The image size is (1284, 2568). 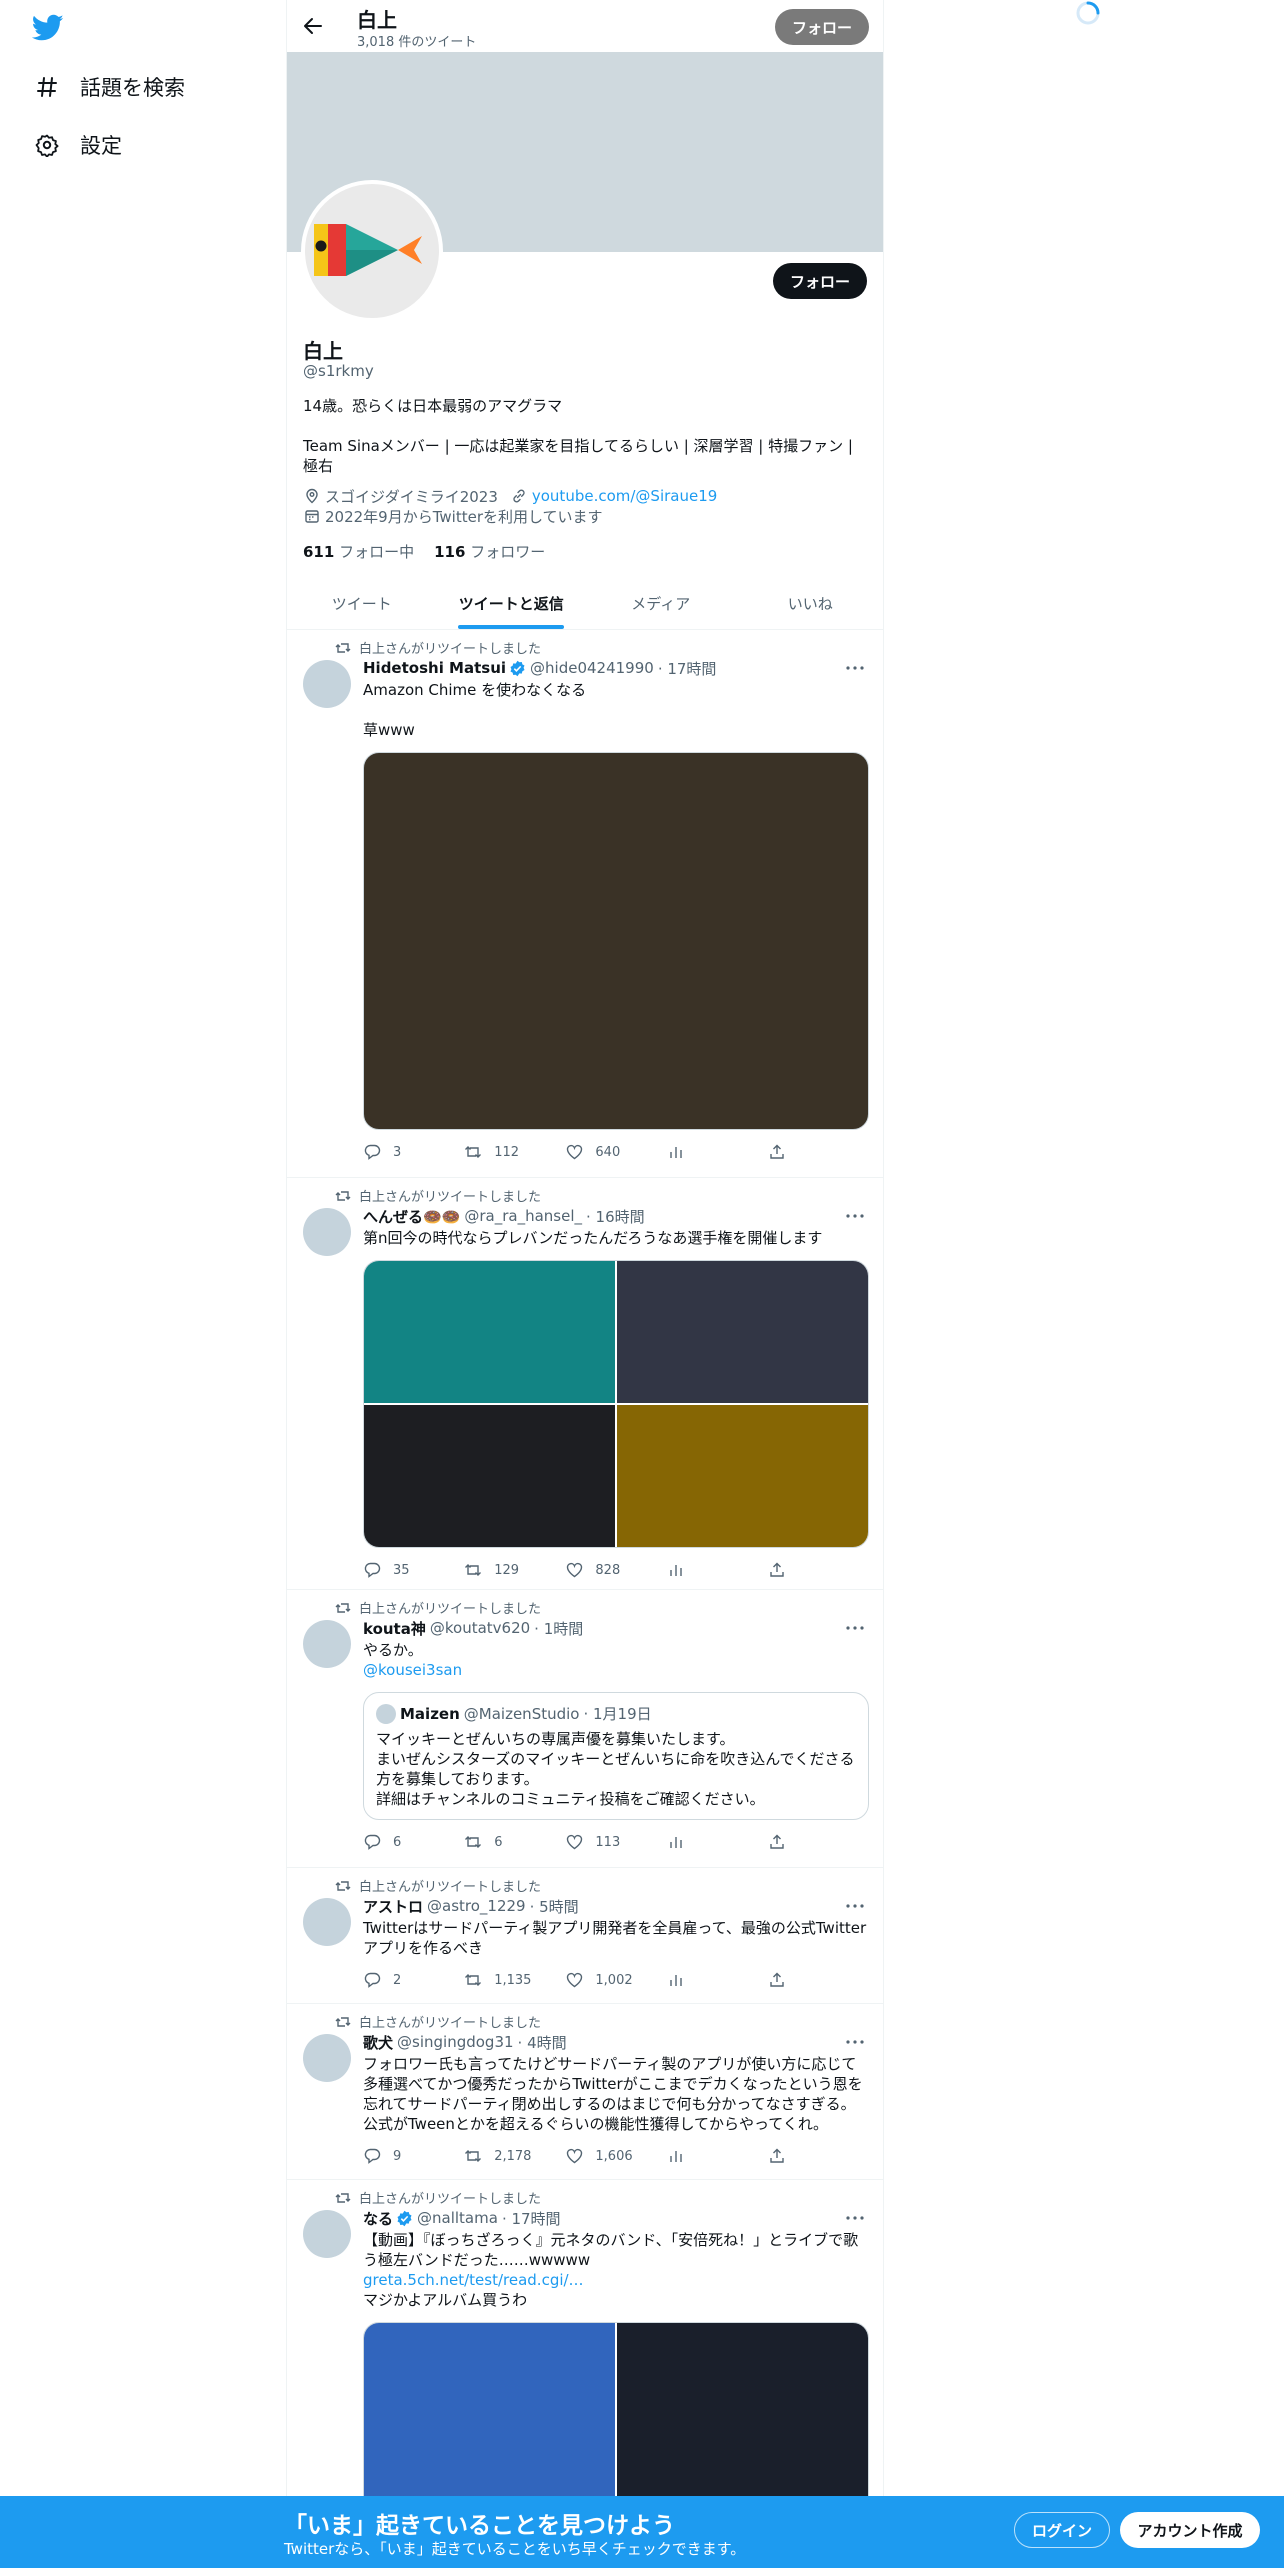 I want to click on retweet-button: 2,178, so click(x=514, y=2156).